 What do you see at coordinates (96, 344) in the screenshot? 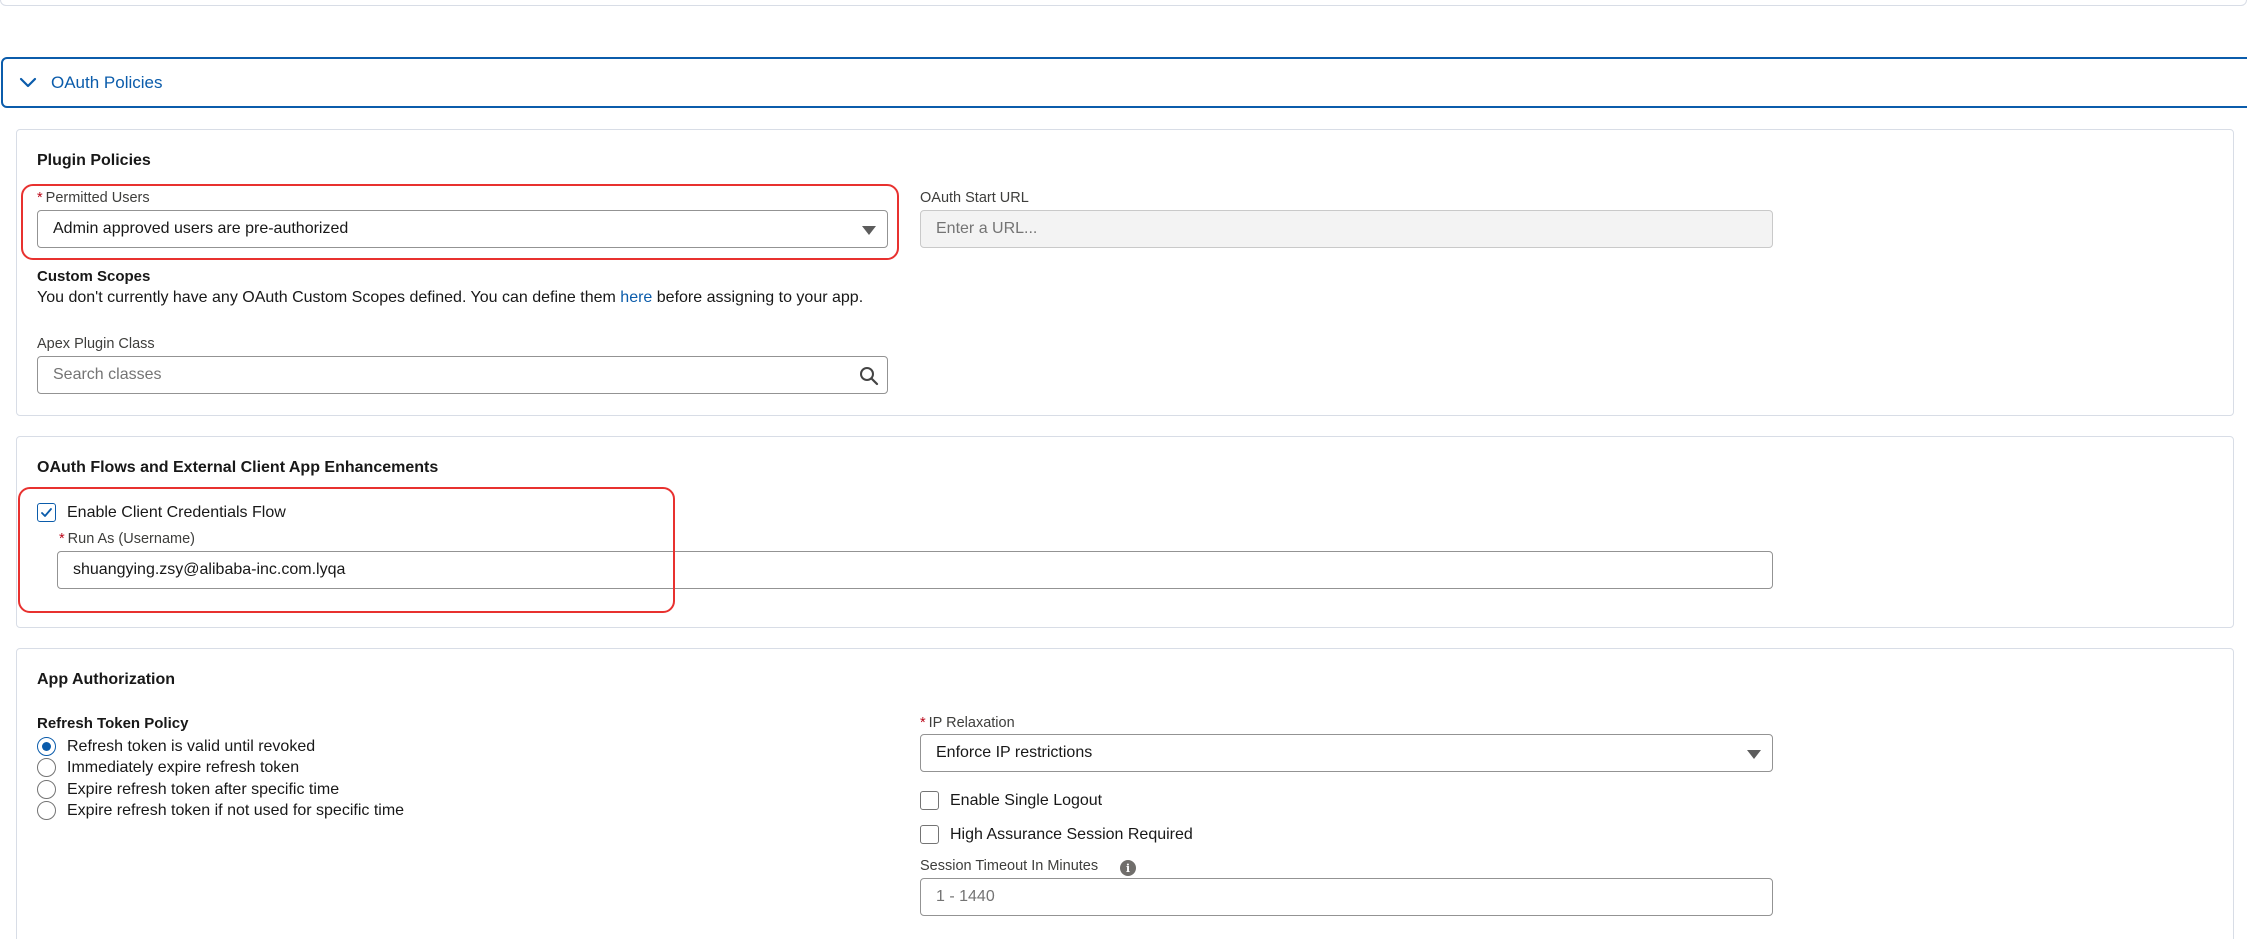
I see `apex-plugin-class-label: Apex Plugin Class` at bounding box center [96, 344].